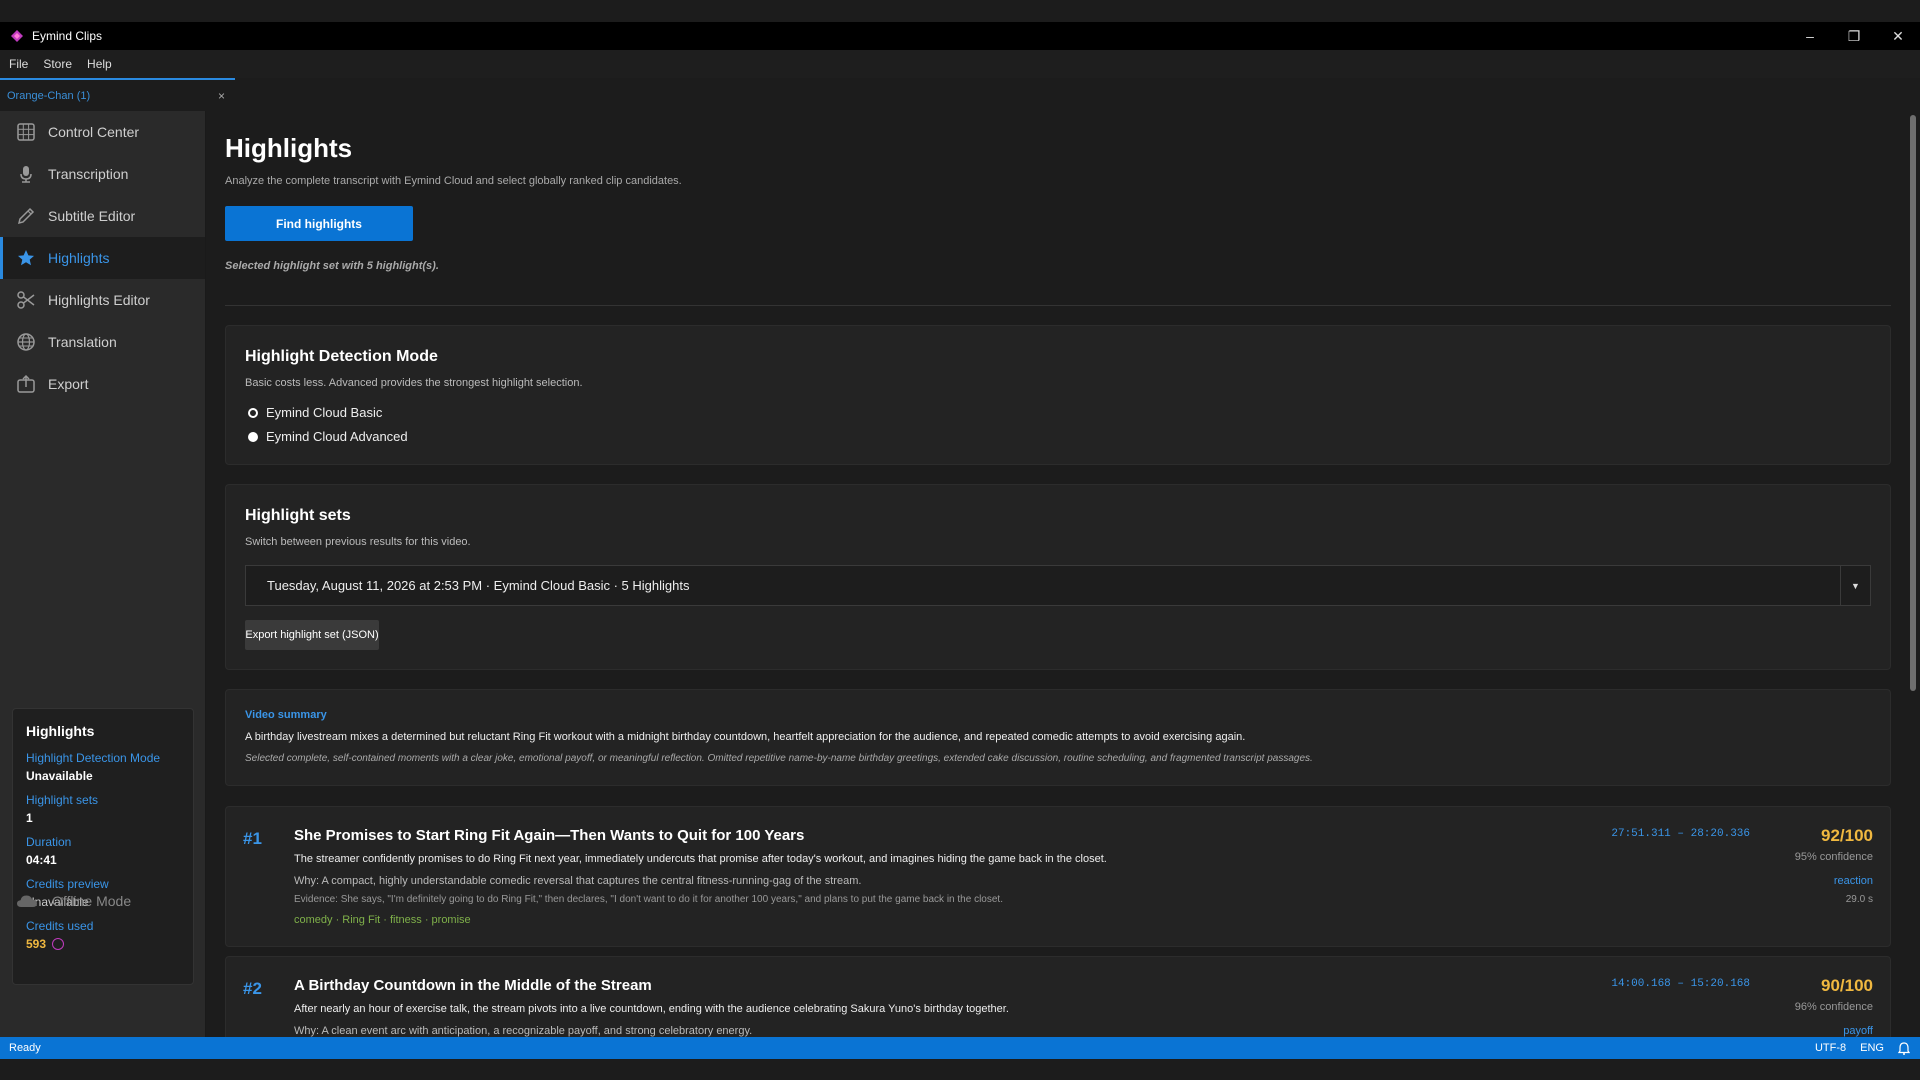 This screenshot has width=1920, height=1080. Describe the element at coordinates (286, 715) in the screenshot. I see `video-summary-label: Video summary` at that location.